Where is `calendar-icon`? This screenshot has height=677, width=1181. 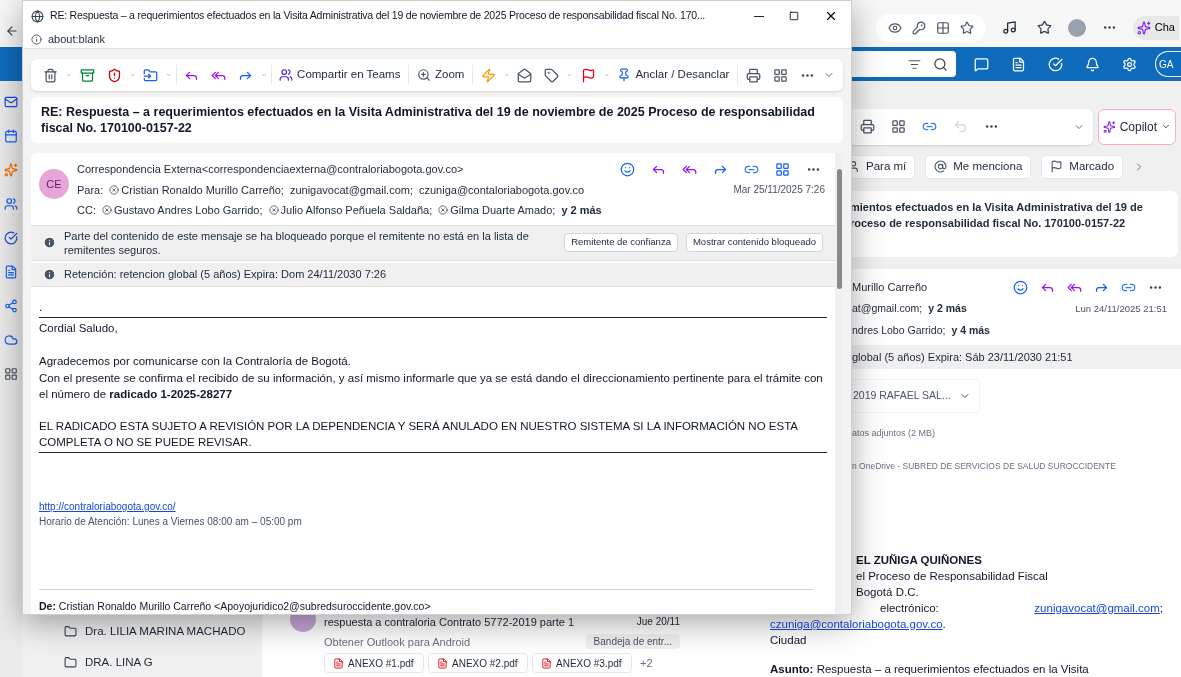
calendar-icon is located at coordinates (11, 135).